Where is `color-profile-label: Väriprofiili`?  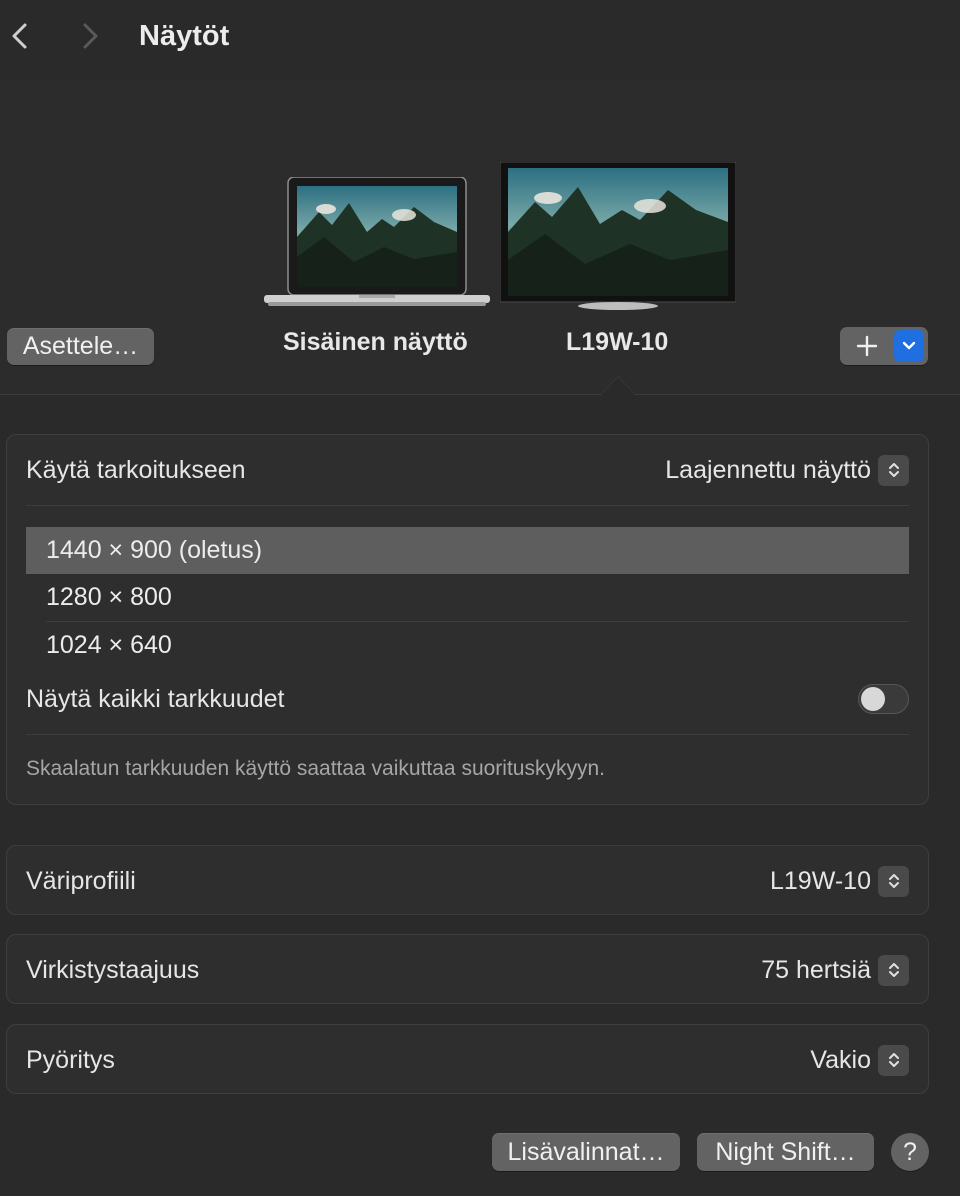
color-profile-label: Väriprofiili is located at coordinates (81, 880).